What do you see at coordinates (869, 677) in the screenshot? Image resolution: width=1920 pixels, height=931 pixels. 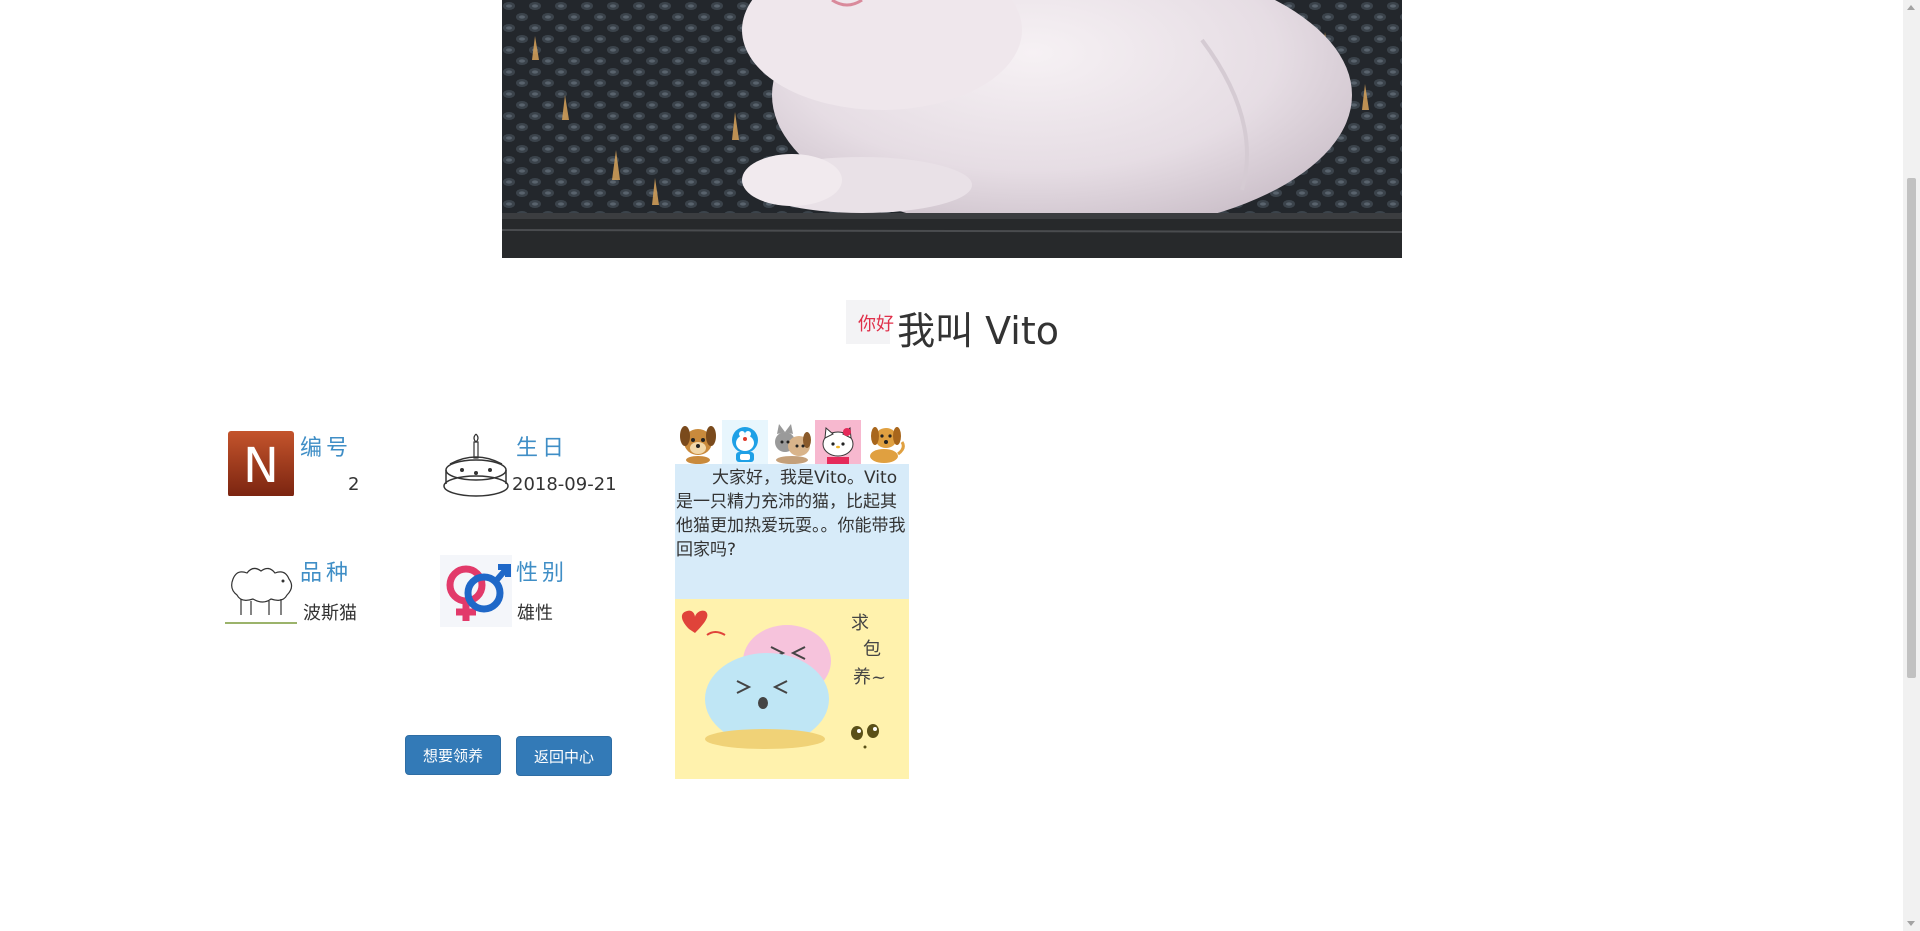 I see `caption-char-3: 养~` at bounding box center [869, 677].